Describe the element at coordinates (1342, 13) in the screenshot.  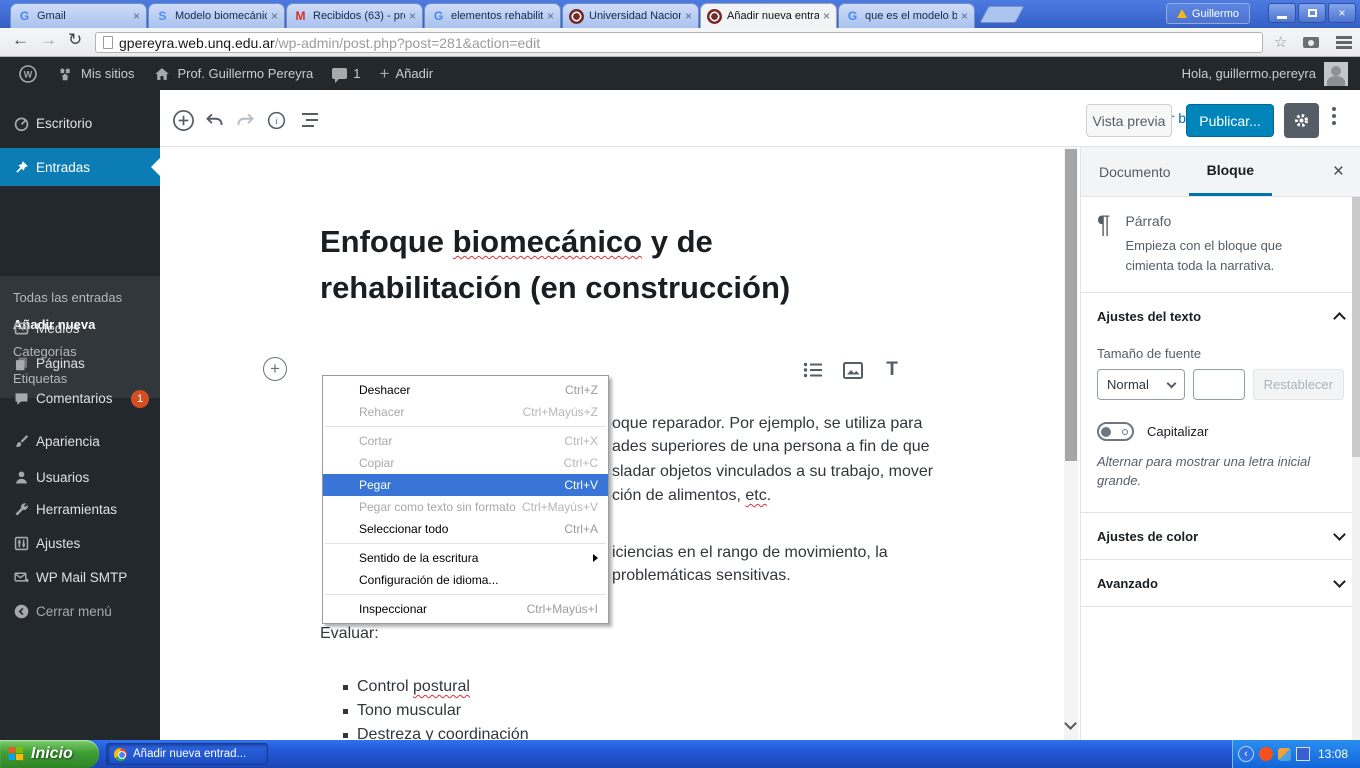
I see `close-button: ×` at that location.